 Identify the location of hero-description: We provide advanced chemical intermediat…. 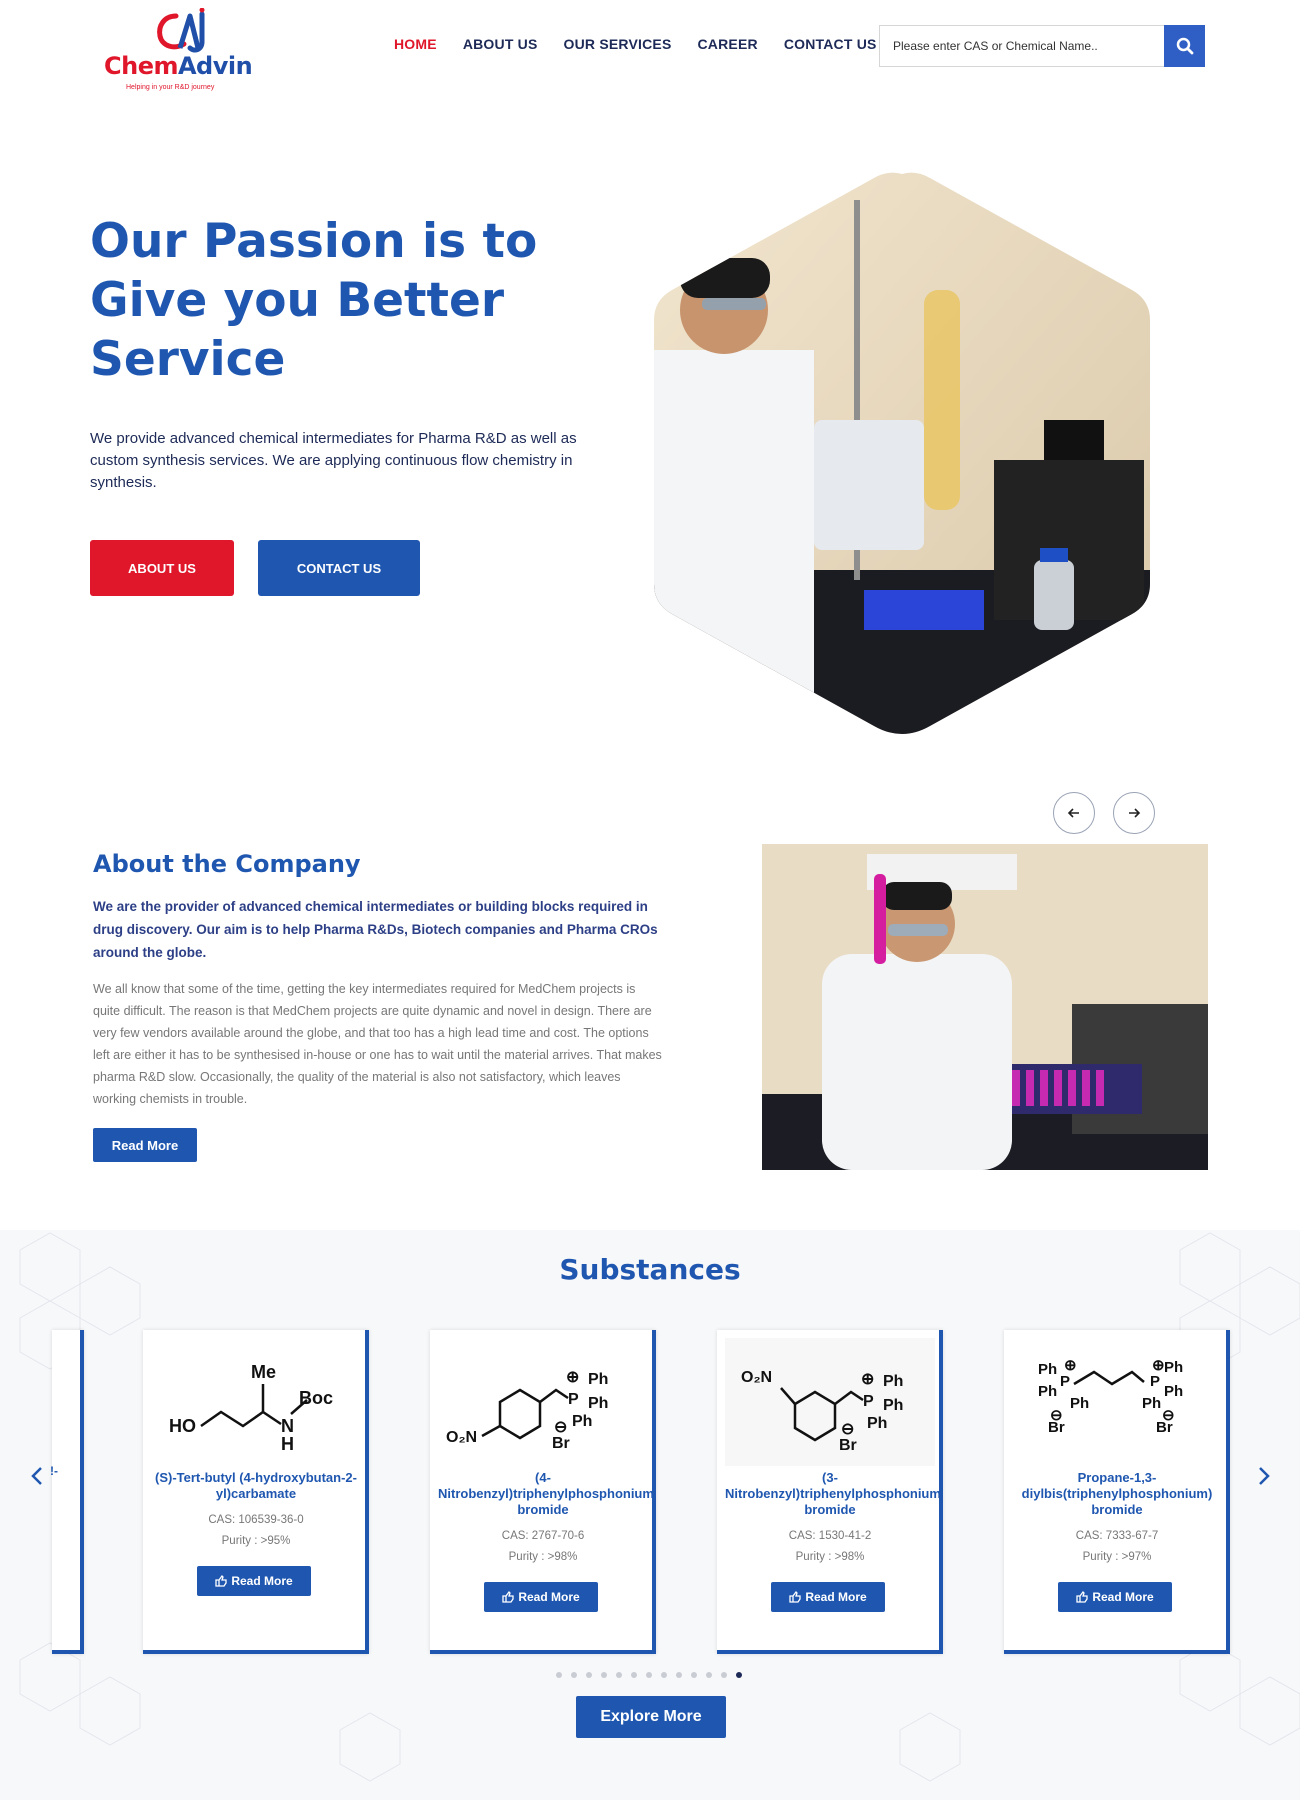
(333, 460).